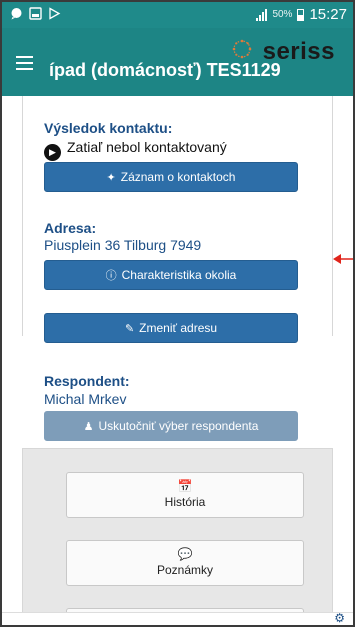 This screenshot has height=627, width=355. I want to click on respondent-label: Respondent:, so click(87, 381).